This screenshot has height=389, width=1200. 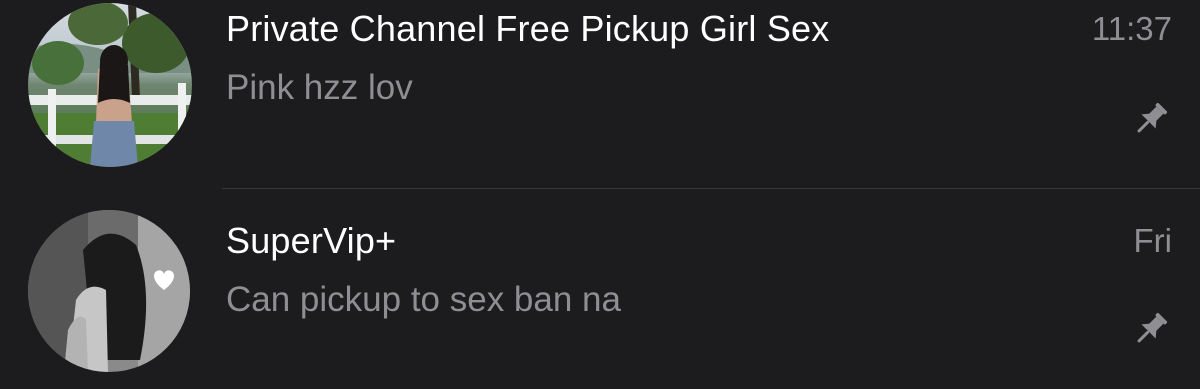 I want to click on chat-last-message: Pink hzz lov, so click(x=319, y=87).